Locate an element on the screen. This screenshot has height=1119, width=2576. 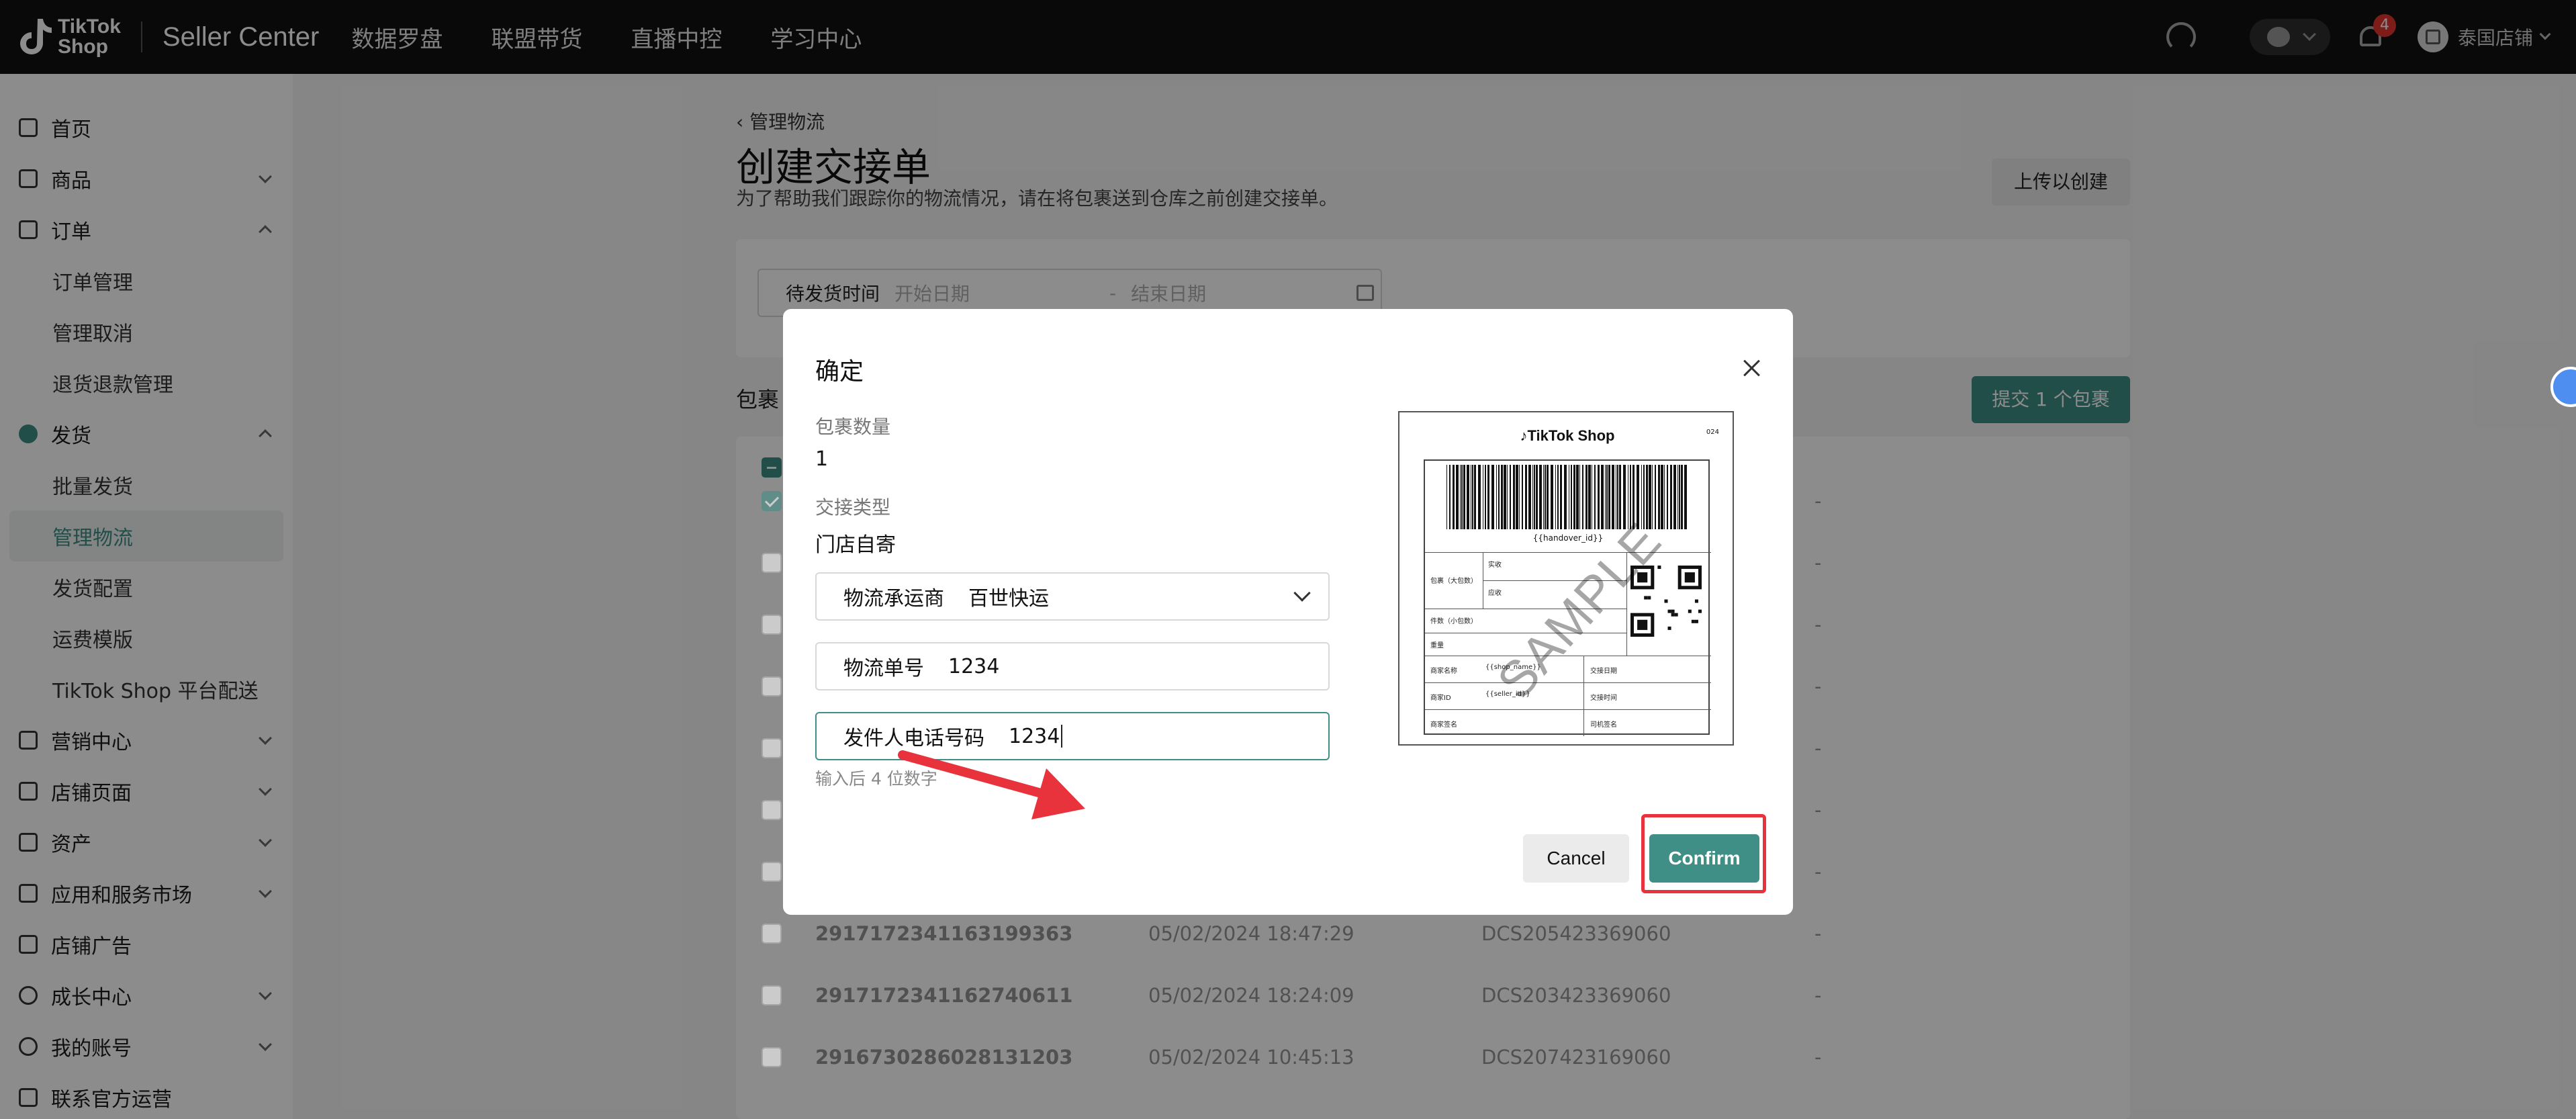
label-row-seller-id: 商家ID is located at coordinates (1440, 698).